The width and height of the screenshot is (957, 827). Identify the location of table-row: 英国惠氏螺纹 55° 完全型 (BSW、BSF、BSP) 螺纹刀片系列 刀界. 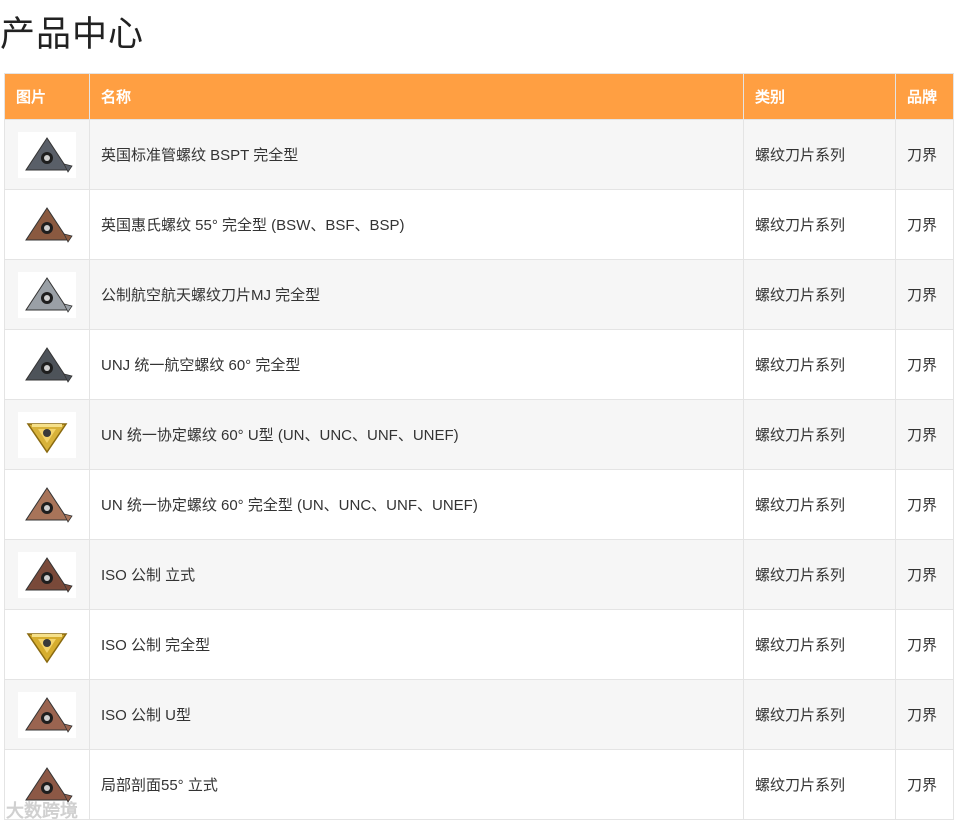
(479, 224).